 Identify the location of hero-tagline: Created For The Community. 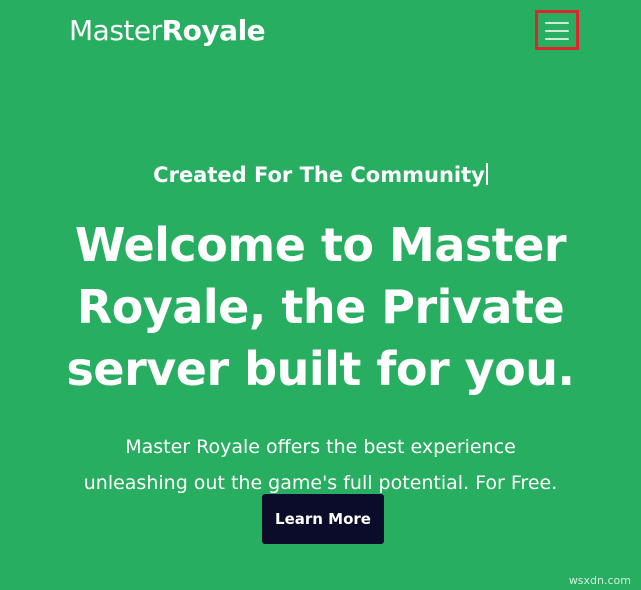
(320, 175).